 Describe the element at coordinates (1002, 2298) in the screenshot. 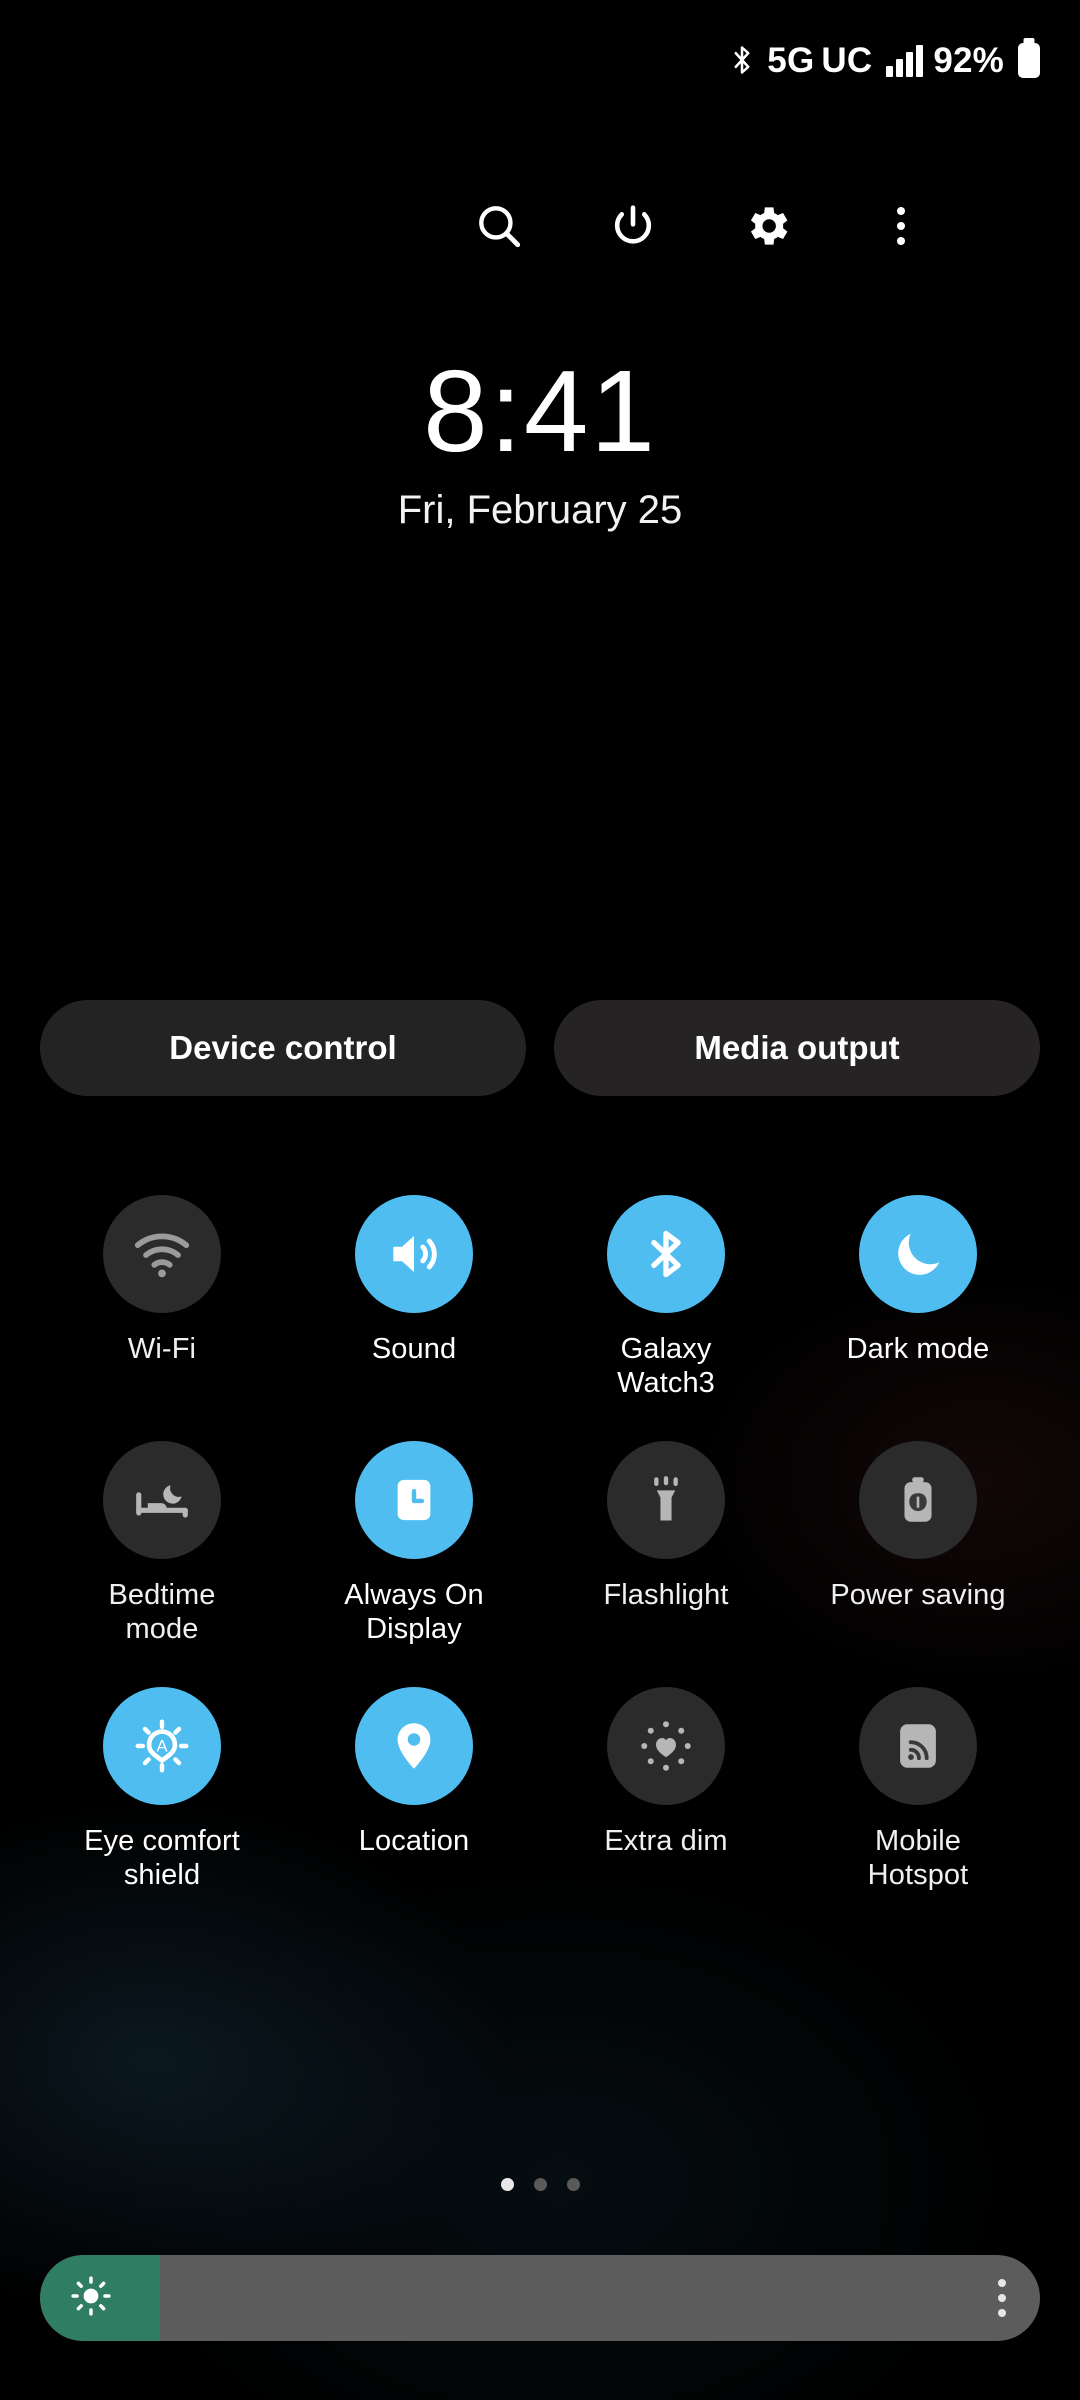

I see `brightness-more-options-icon` at that location.